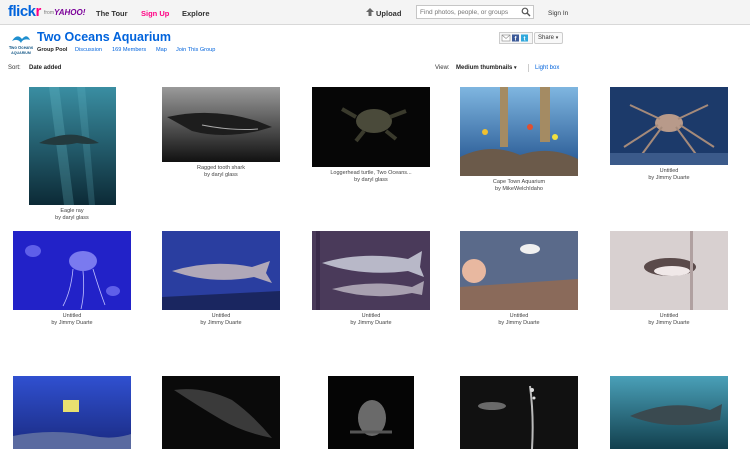  I want to click on view-value: Medium thumbnails, so click(484, 68).